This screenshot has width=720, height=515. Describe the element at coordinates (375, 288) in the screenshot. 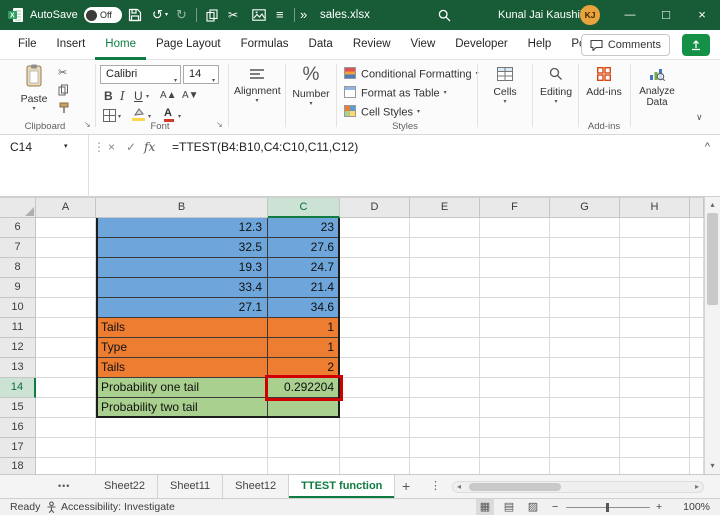

I see `cell-D9` at that location.